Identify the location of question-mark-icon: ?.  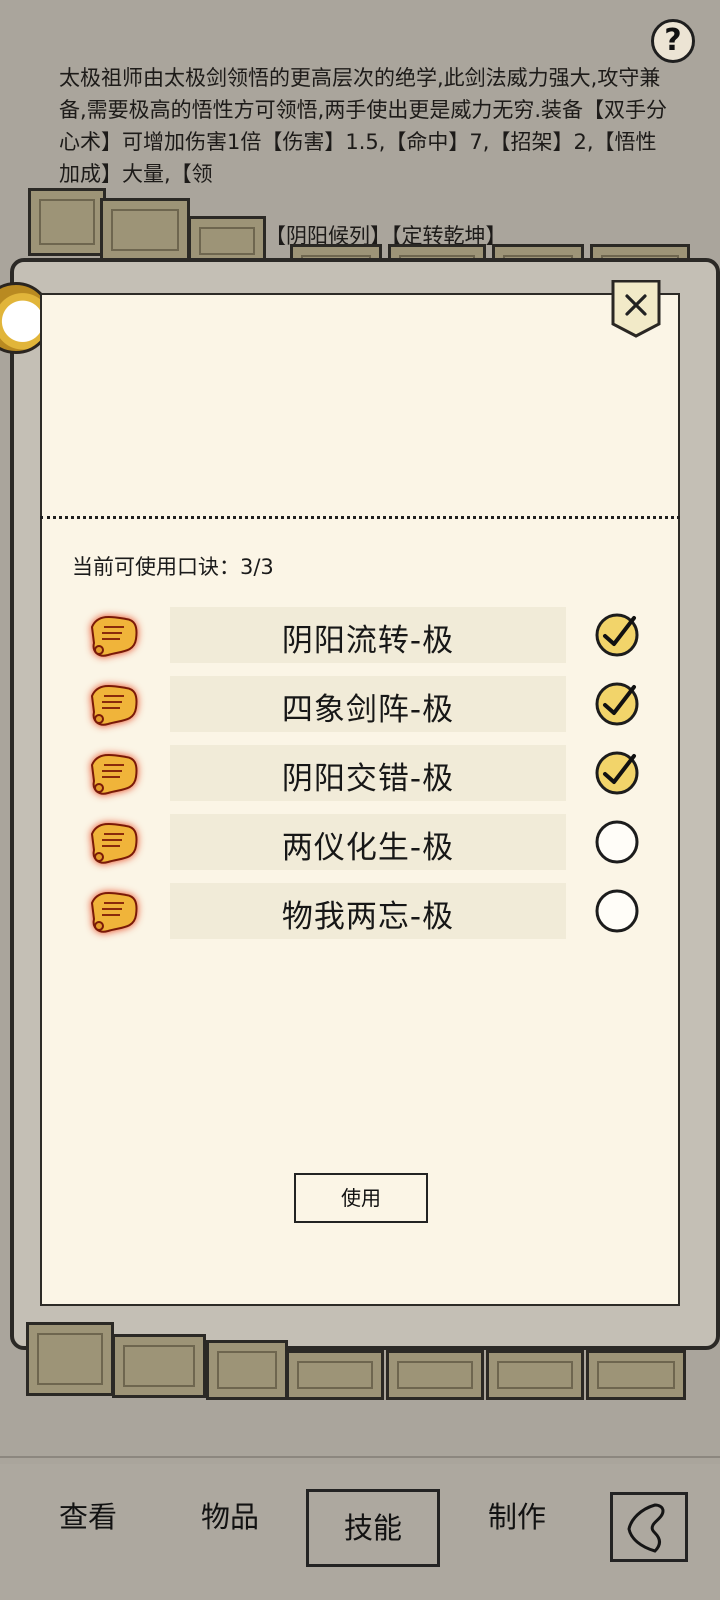
(673, 40).